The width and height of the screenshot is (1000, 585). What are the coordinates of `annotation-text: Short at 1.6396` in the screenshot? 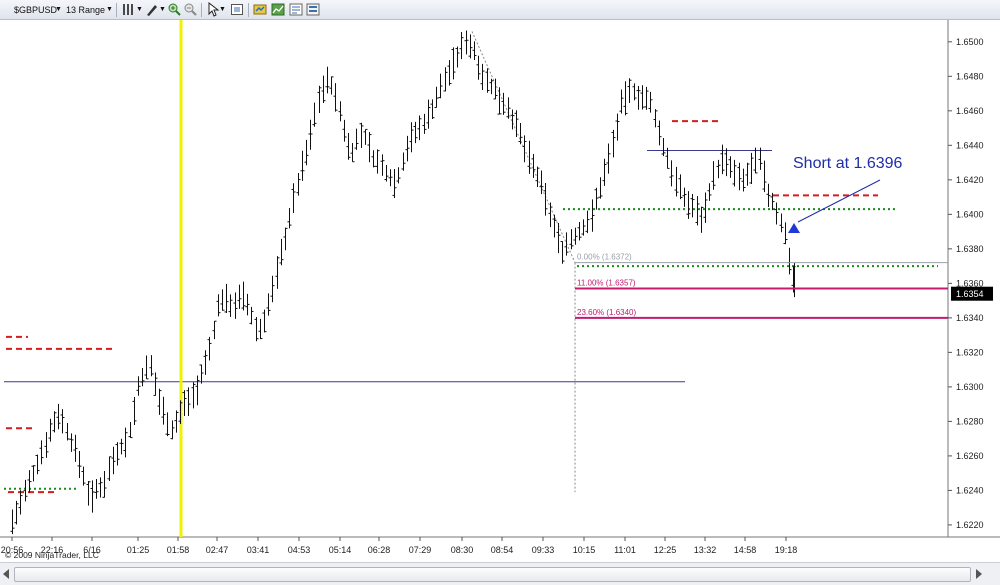 It's located at (848, 163).